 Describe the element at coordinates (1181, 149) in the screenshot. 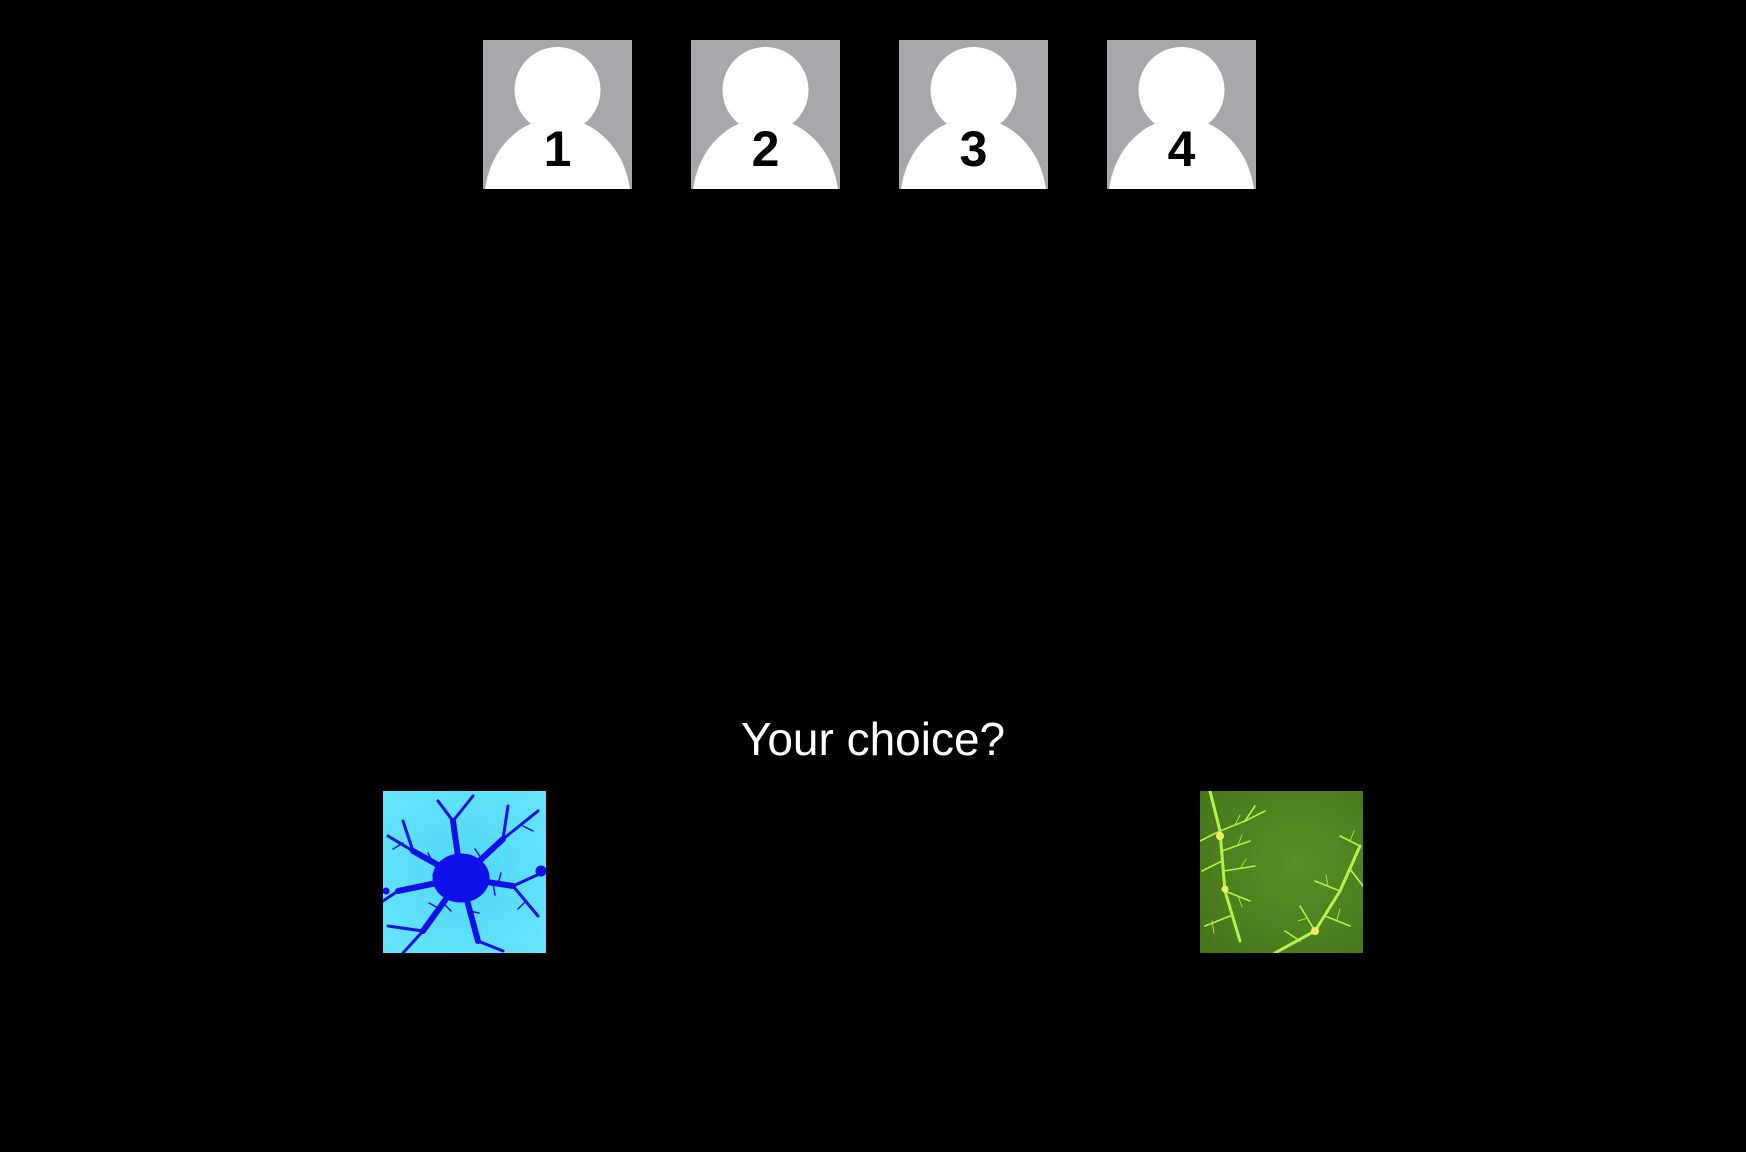

I see `player-number: 4` at that location.